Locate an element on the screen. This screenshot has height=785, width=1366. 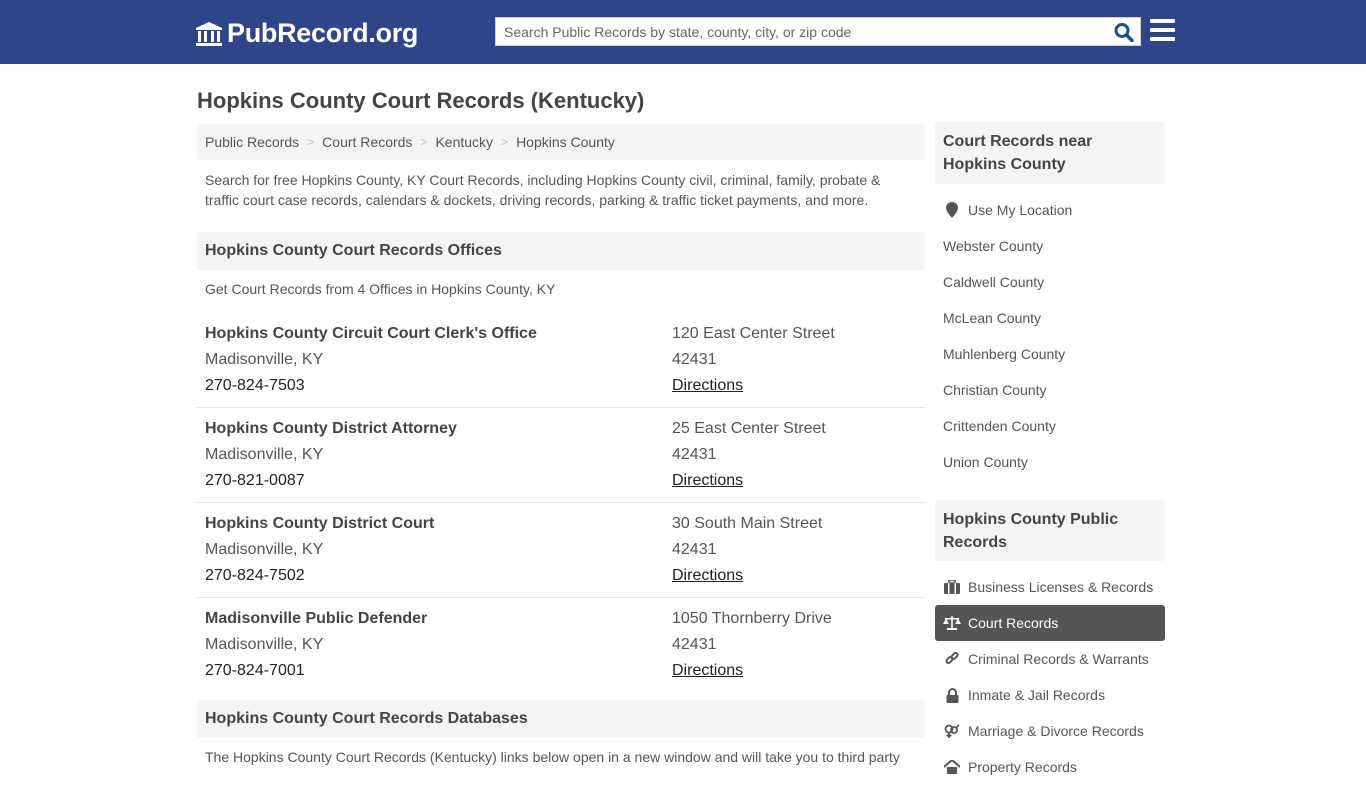
site-logo: PubRecord.org is located at coordinates (306, 33).